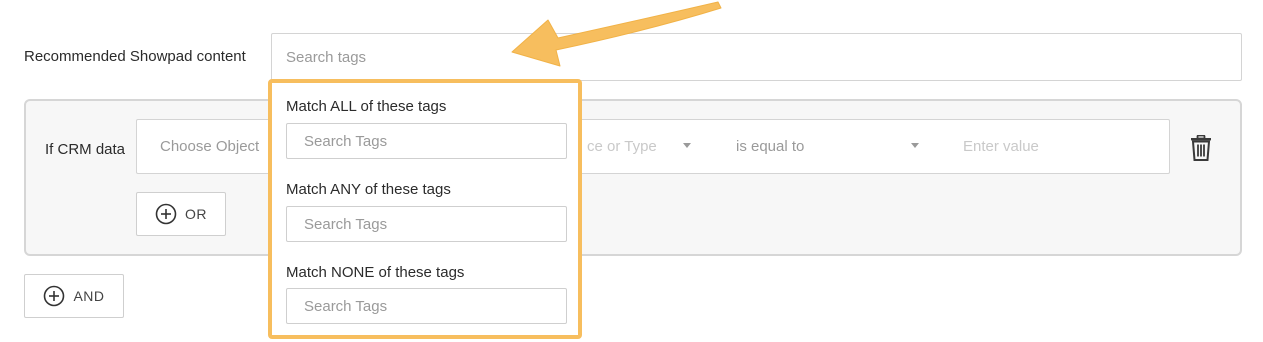  Describe the element at coordinates (196, 214) in the screenshot. I see `or-label: OR` at that location.